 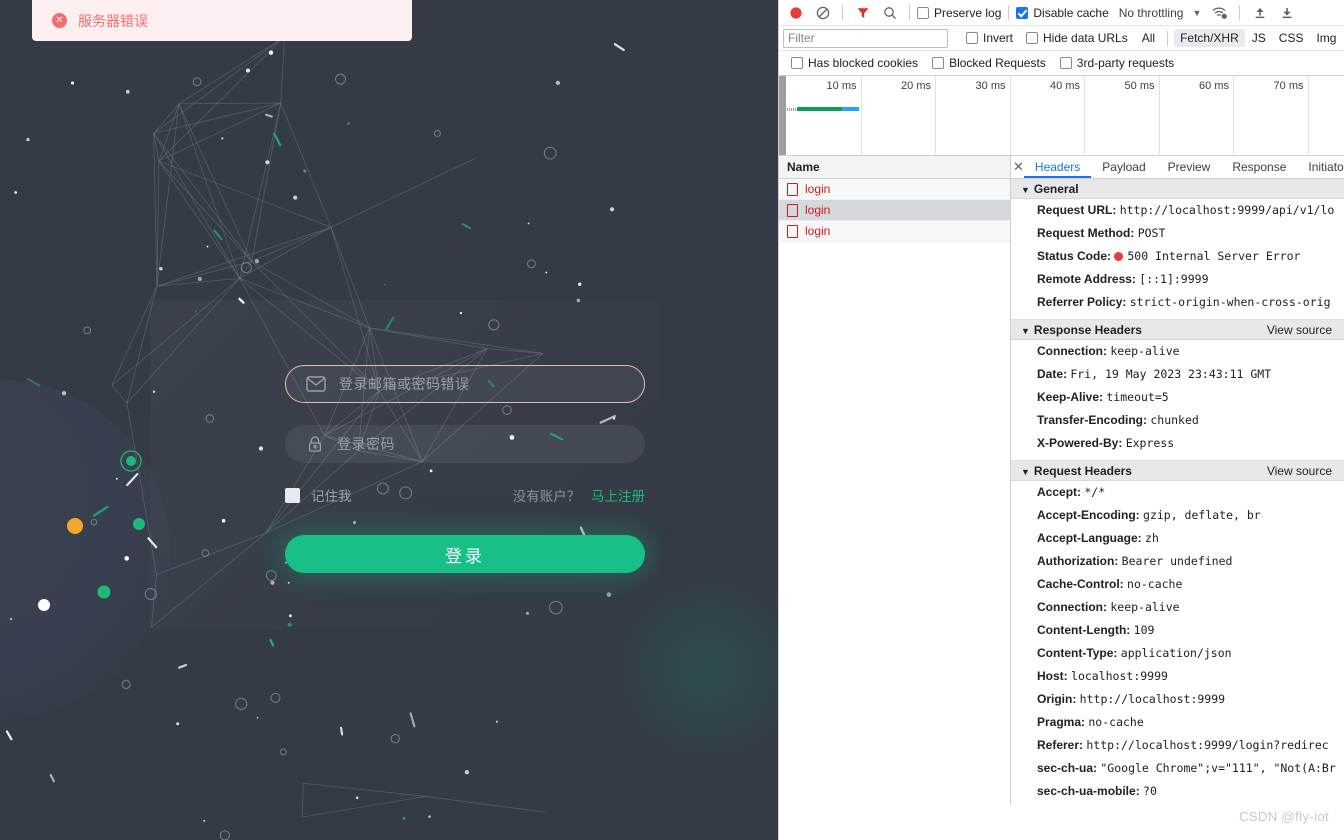 I want to click on network-overview-timeline: 10 ms20 ms30 ms40 ms50 ms60 ms70 ms8, so click(x=1061, y=116).